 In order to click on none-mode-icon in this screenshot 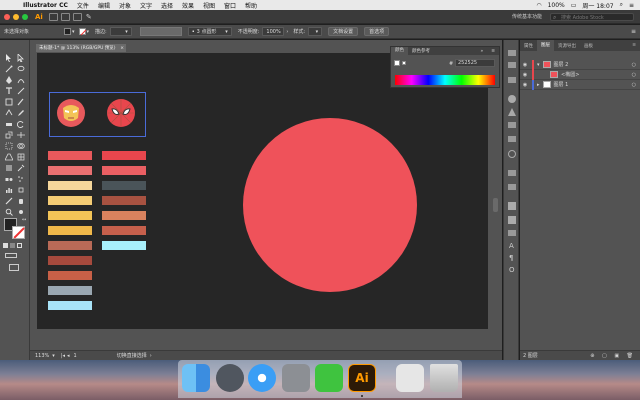, I will do `click(19, 245)`.